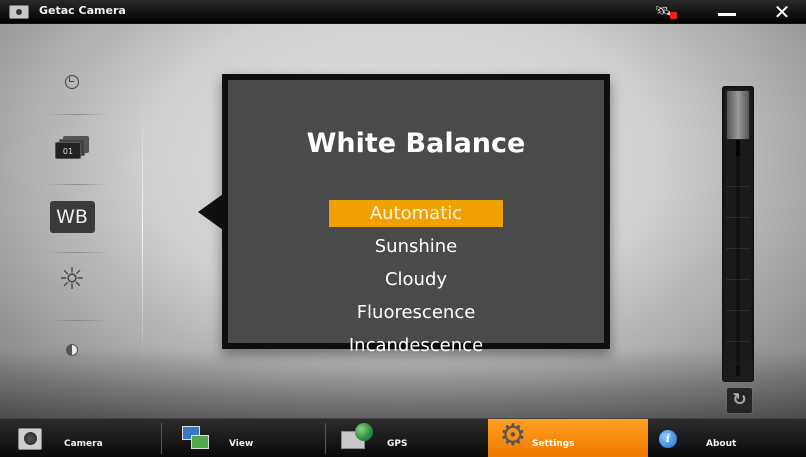 The image size is (806, 457). What do you see at coordinates (142, 229) in the screenshot?
I see `toolbar-divider` at bounding box center [142, 229].